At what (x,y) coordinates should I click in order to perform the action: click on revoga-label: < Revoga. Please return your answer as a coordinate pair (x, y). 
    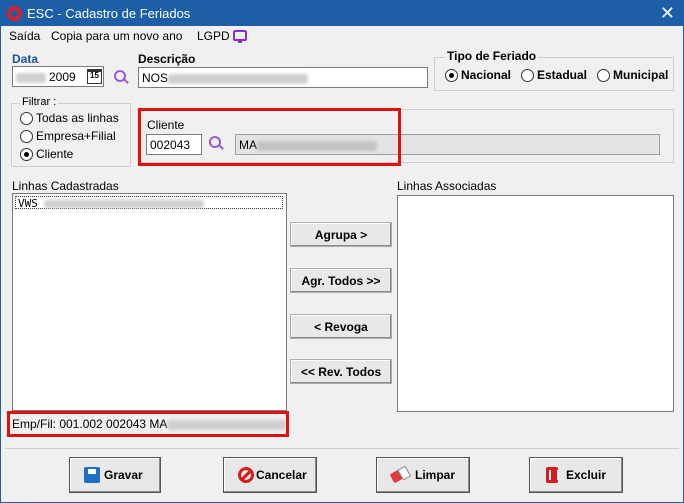
    Looking at the image, I should click on (341, 327).